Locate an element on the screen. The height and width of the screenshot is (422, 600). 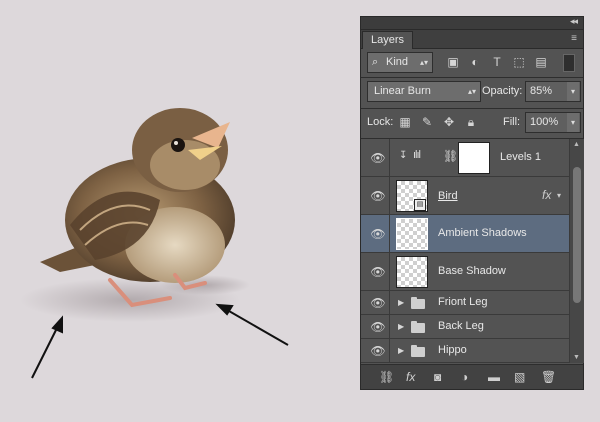
clip-arrow-icon: ↧ is located at coordinates (403, 155).